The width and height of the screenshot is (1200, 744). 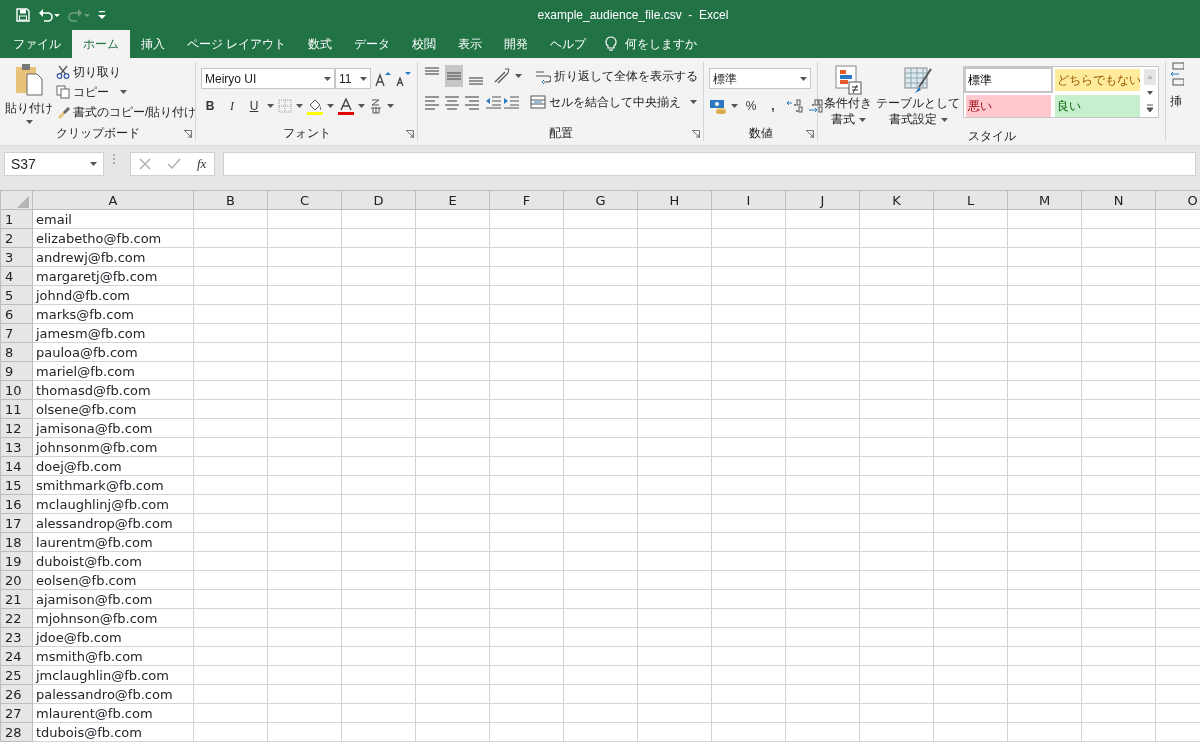 I want to click on italic-button: I, so click(x=232, y=106).